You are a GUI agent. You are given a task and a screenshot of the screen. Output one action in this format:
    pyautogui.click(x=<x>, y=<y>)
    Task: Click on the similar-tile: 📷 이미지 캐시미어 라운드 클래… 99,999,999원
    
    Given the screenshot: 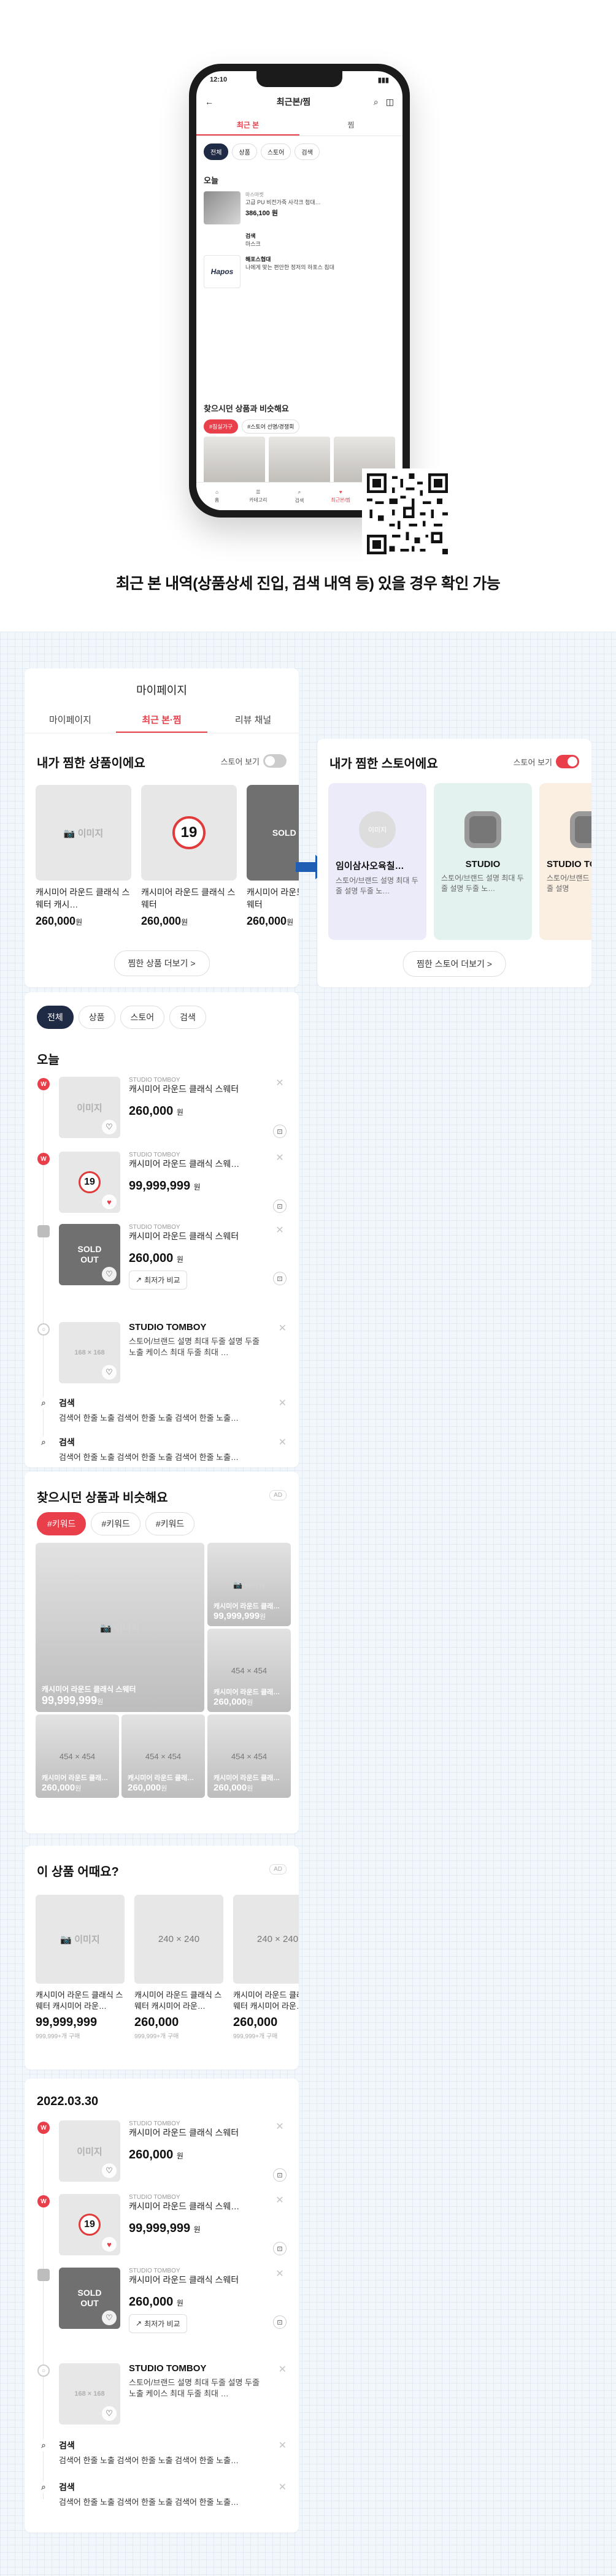 What is the action you would take?
    pyautogui.click(x=249, y=1584)
    